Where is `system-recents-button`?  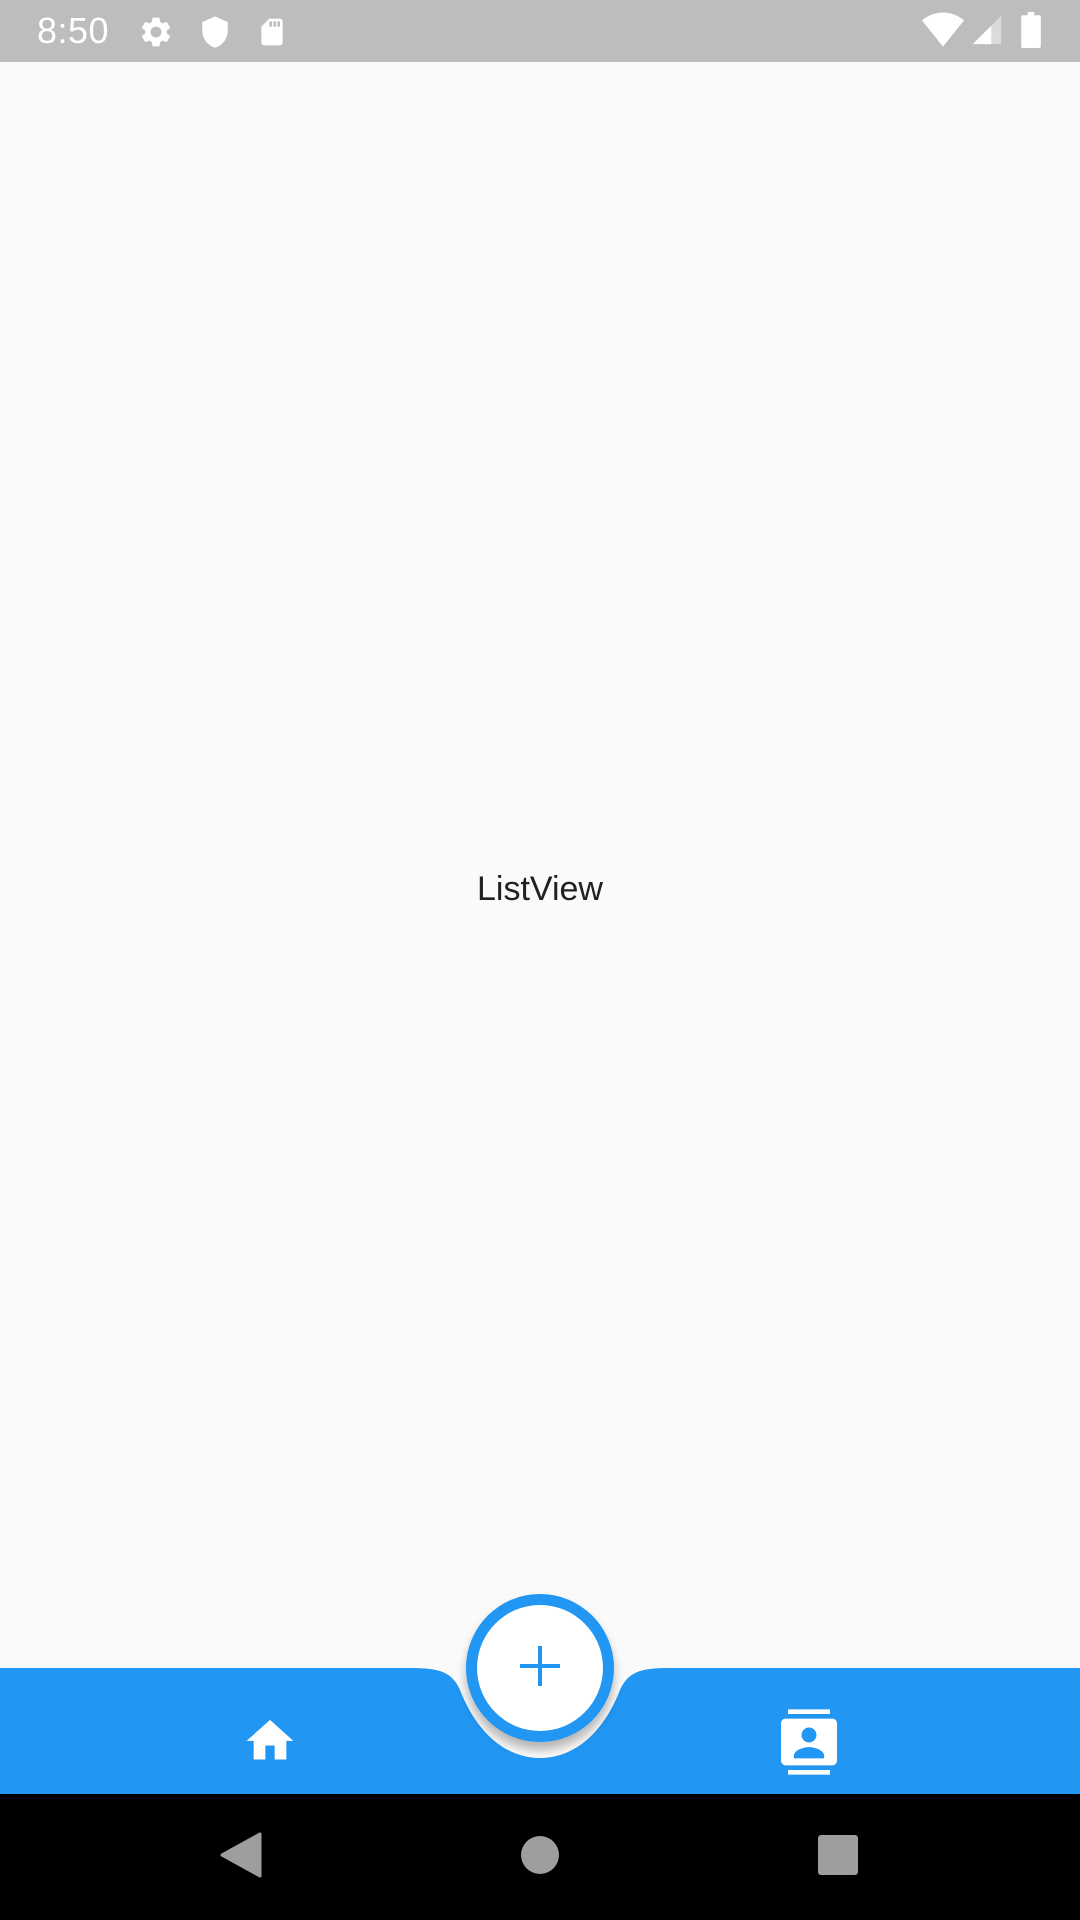 system-recents-button is located at coordinates (838, 1857).